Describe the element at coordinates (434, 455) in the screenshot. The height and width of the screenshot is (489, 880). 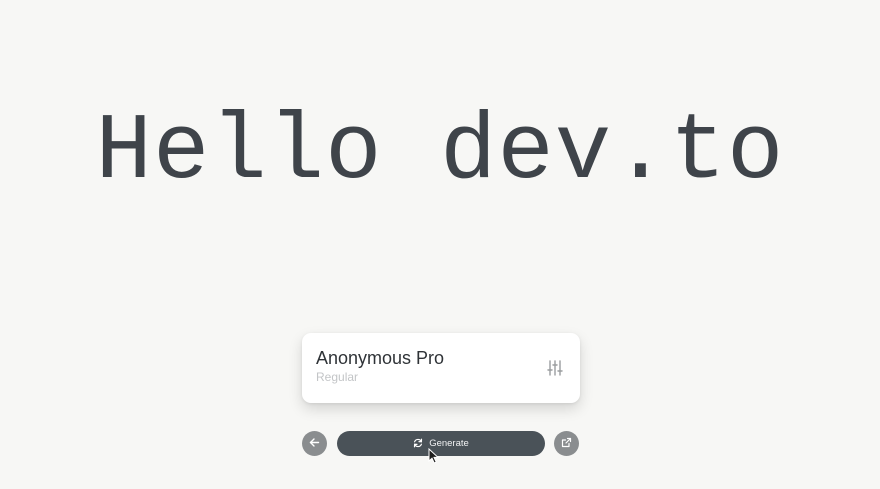
I see `mouse-cursor-icon` at that location.